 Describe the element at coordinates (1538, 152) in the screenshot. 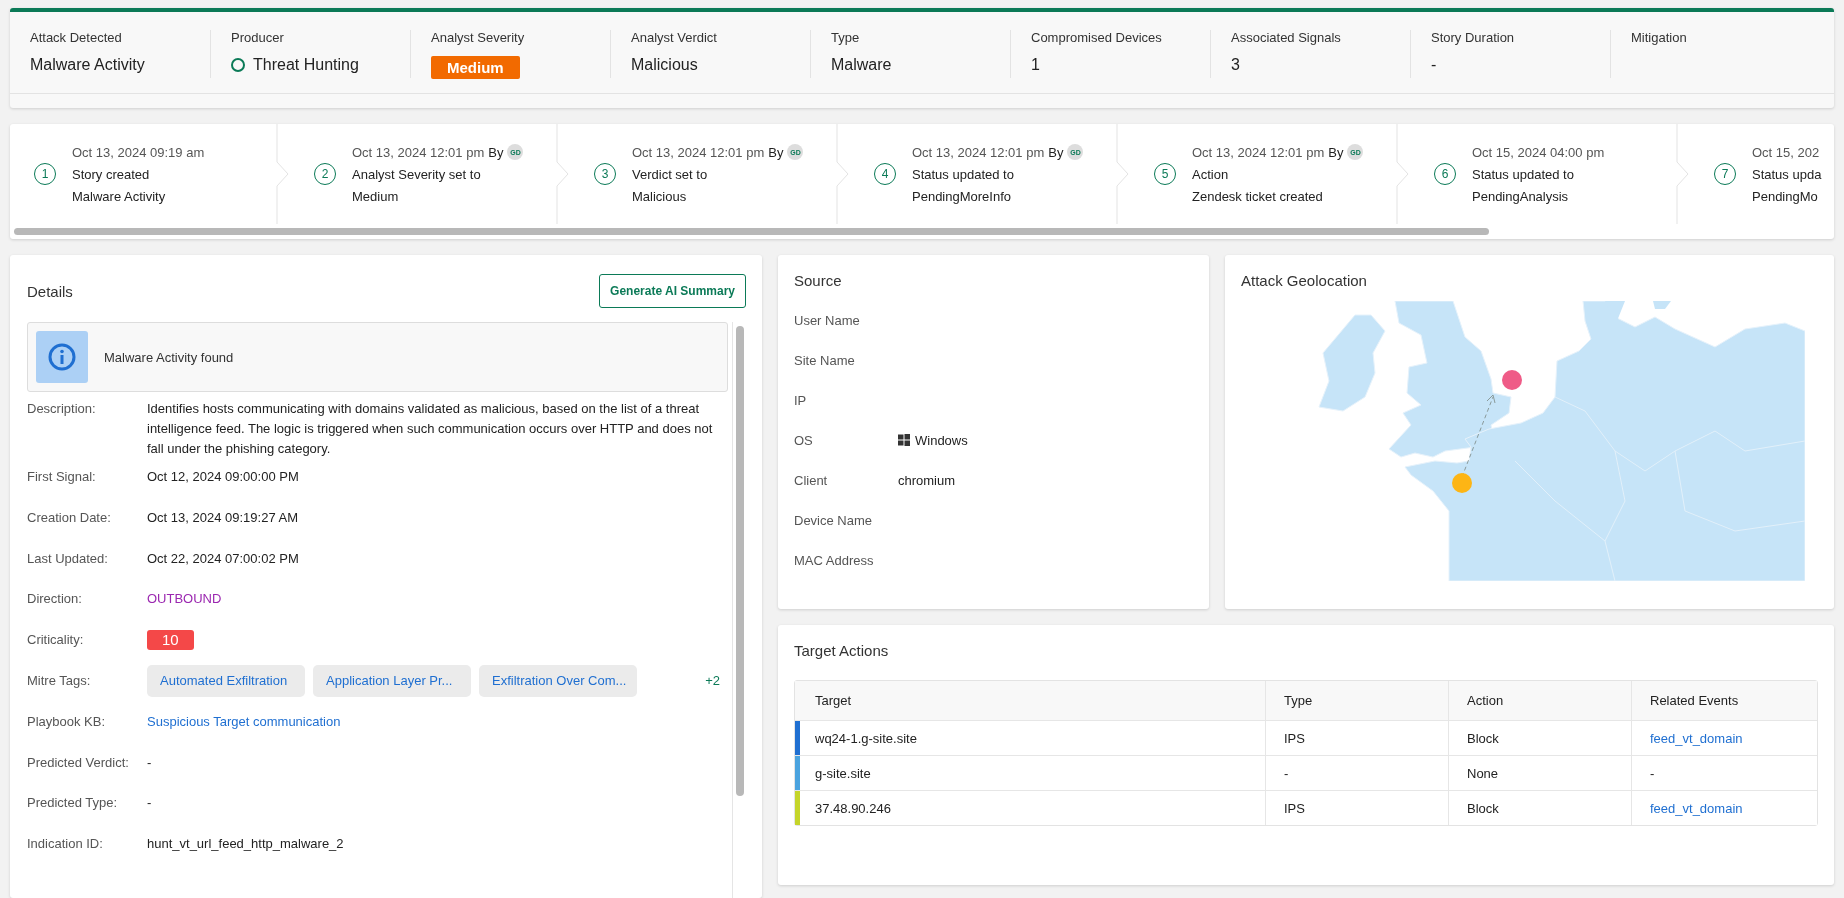

I see `step-time: Oct 15, 2024 04:00 pm` at that location.